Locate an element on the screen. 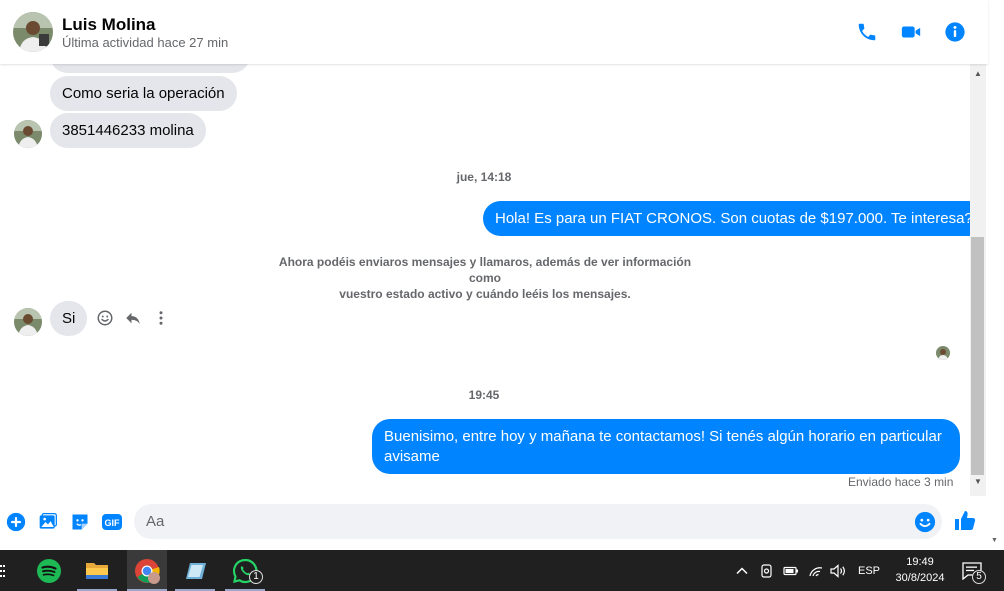 The image size is (1004, 591). chrome-profile-badge is located at coordinates (154, 578).